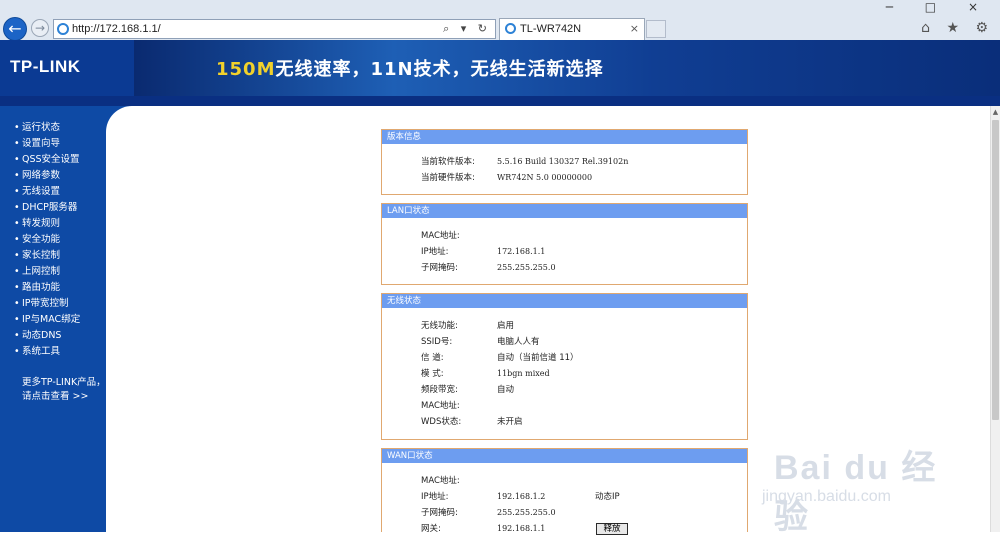  What do you see at coordinates (510, 28) in the screenshot?
I see `tab-page-icon` at bounding box center [510, 28].